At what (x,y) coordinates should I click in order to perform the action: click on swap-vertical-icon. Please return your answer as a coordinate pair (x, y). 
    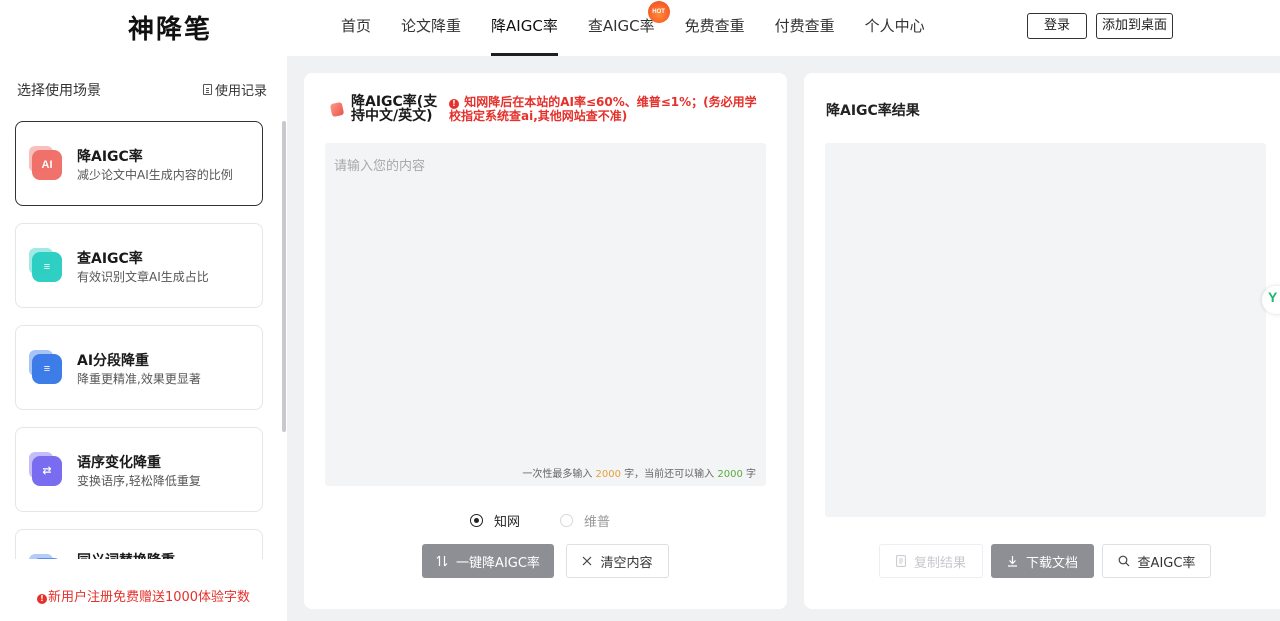
    Looking at the image, I should click on (442, 561).